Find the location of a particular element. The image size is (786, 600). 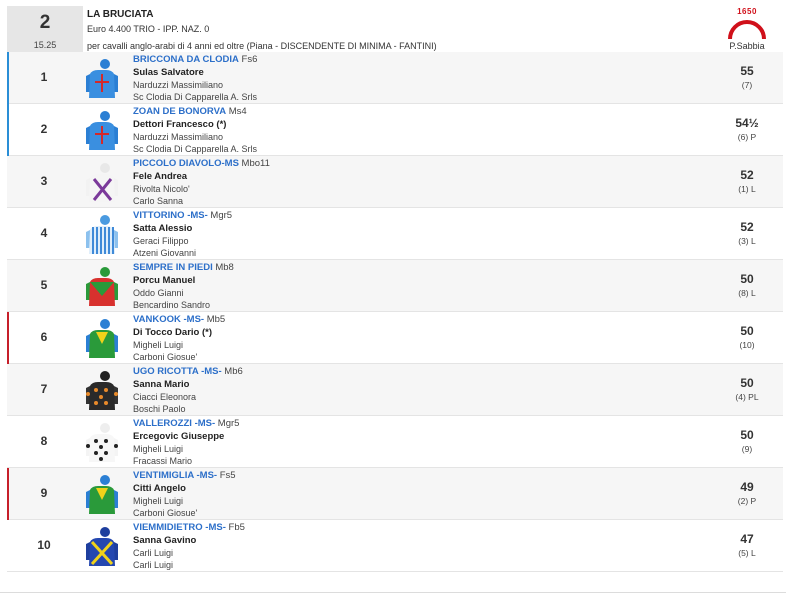

runner-draw: (10) is located at coordinates (747, 345).